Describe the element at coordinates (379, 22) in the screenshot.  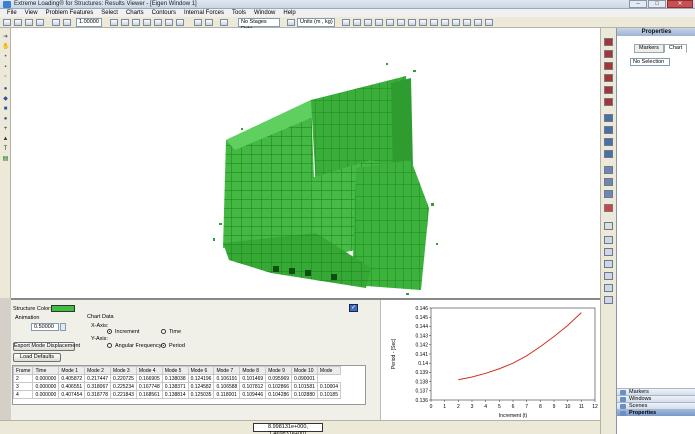
I see `axes-icon` at that location.